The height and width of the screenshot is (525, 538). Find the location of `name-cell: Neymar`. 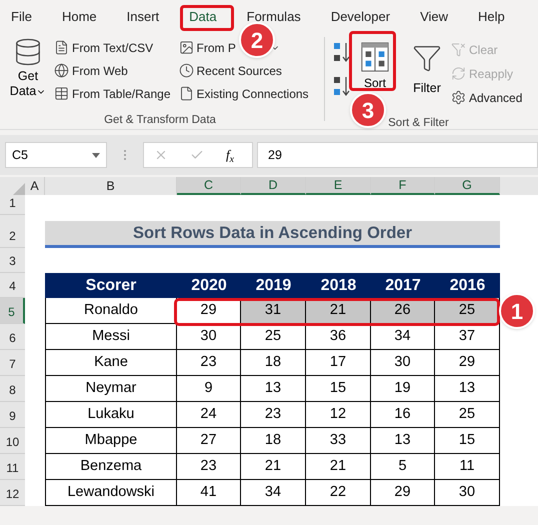

name-cell: Neymar is located at coordinates (111, 389).